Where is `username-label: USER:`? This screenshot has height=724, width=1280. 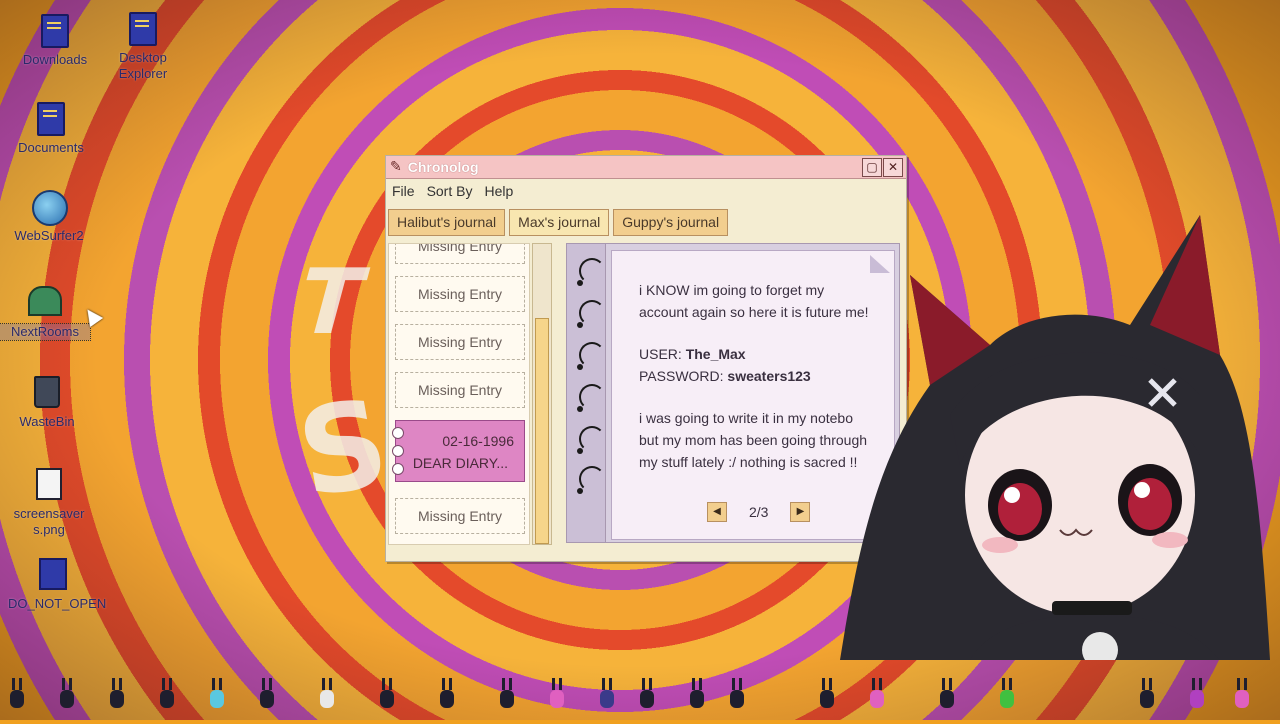 username-label: USER: is located at coordinates (660, 354).